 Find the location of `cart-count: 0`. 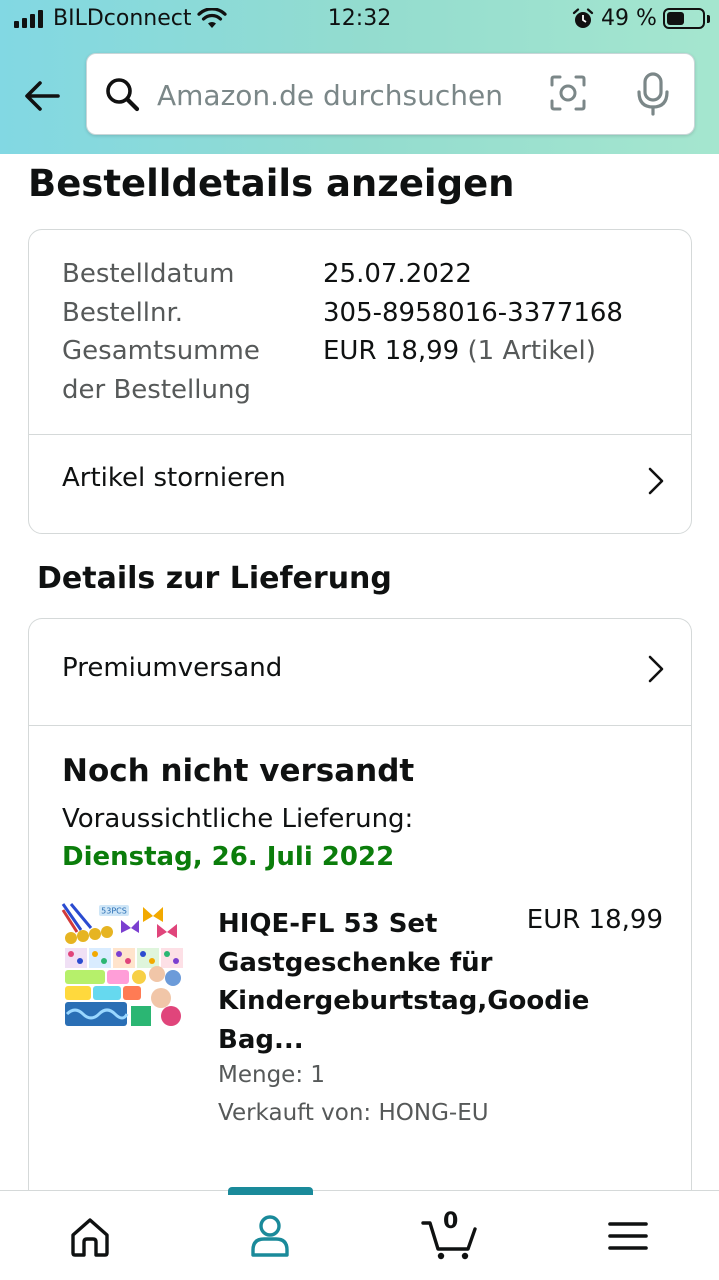

cart-count: 0 is located at coordinates (451, 1221).